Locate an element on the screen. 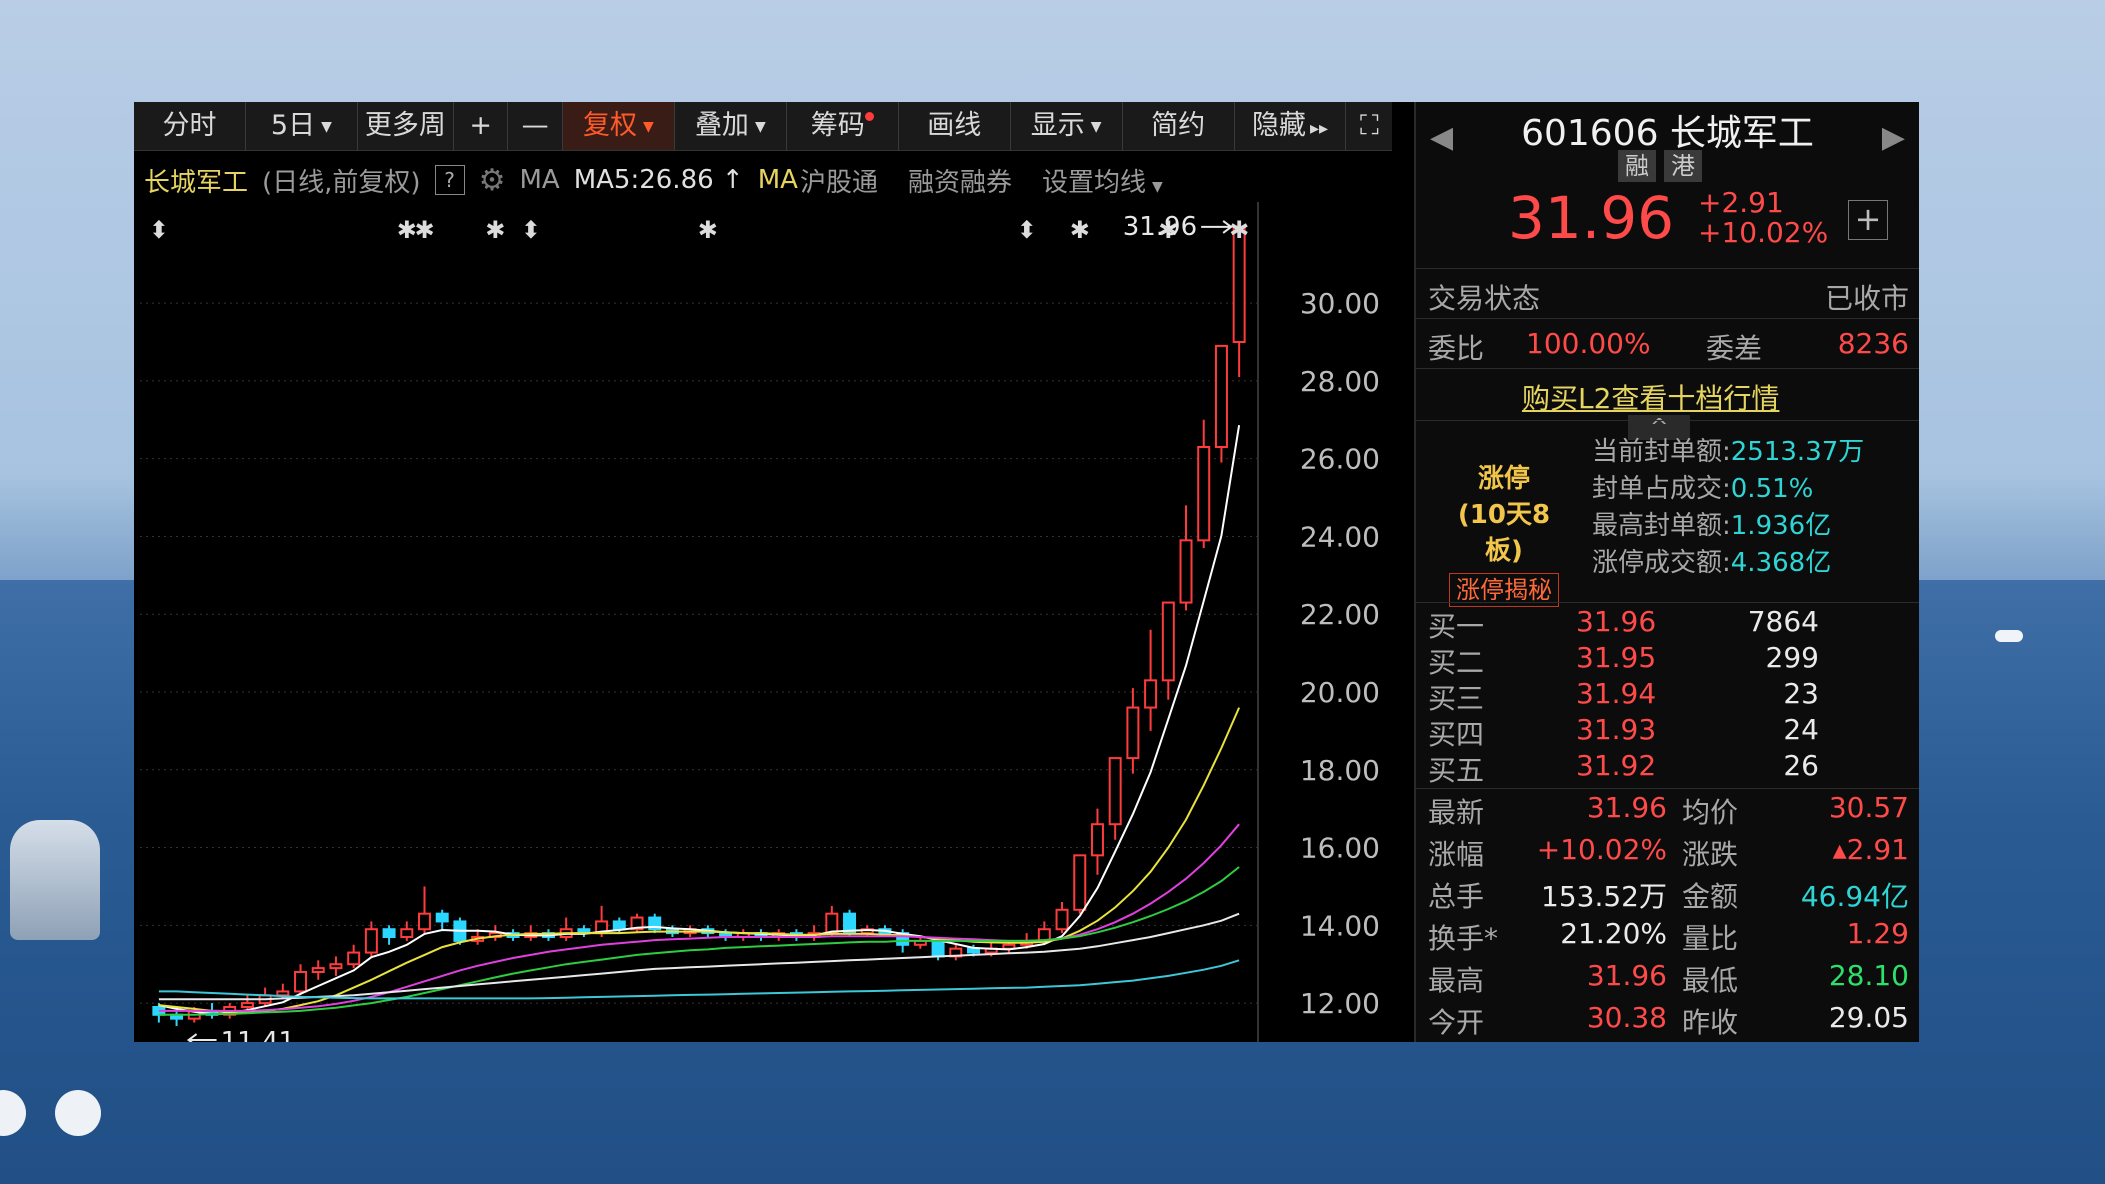  stat-value: 2513.37万 is located at coordinates (1797, 452).